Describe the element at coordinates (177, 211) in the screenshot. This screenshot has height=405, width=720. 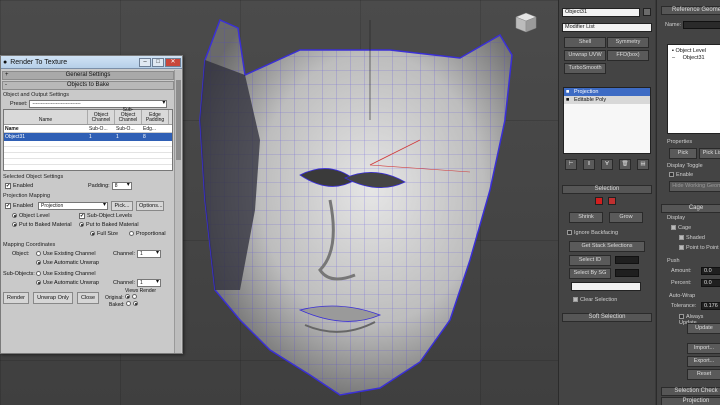
I see `dialog-scrollbar` at that location.